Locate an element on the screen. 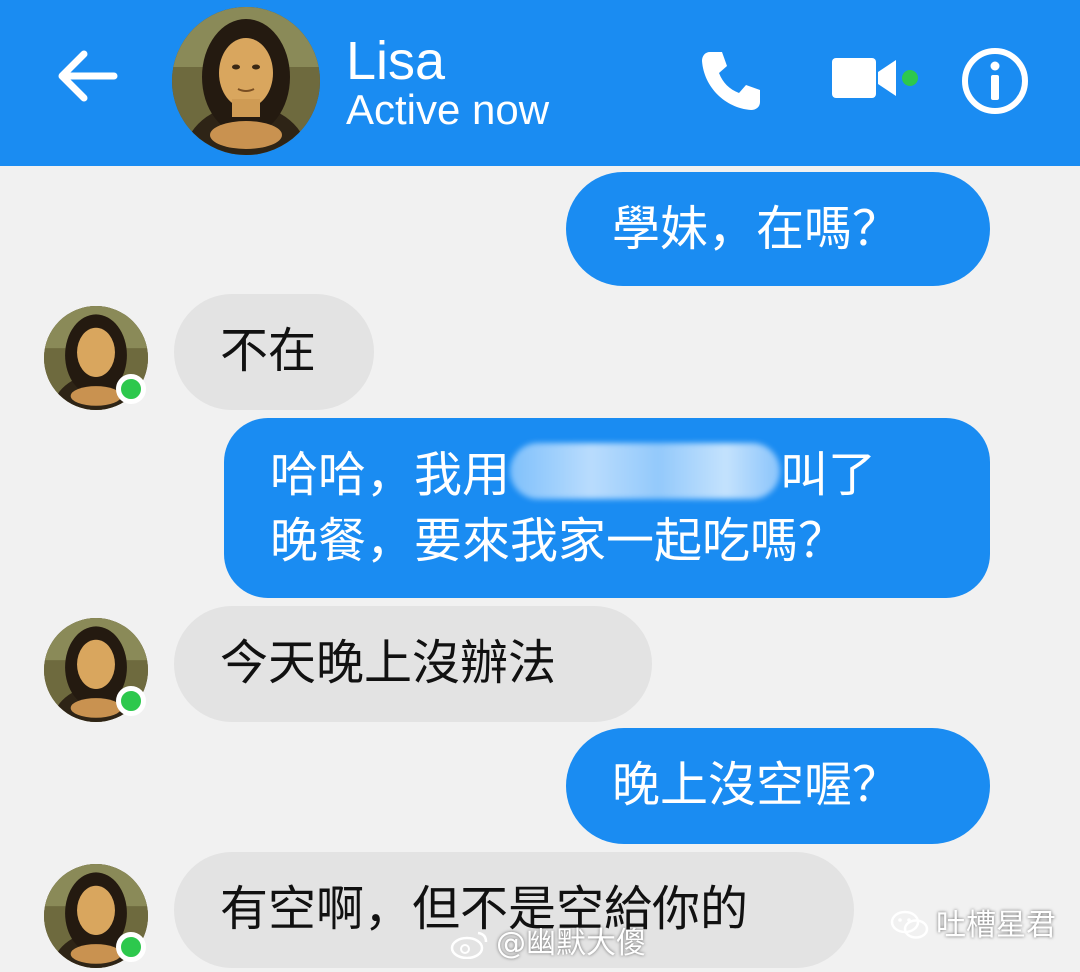 The height and width of the screenshot is (972, 1080). video-call-button is located at coordinates (865, 78).